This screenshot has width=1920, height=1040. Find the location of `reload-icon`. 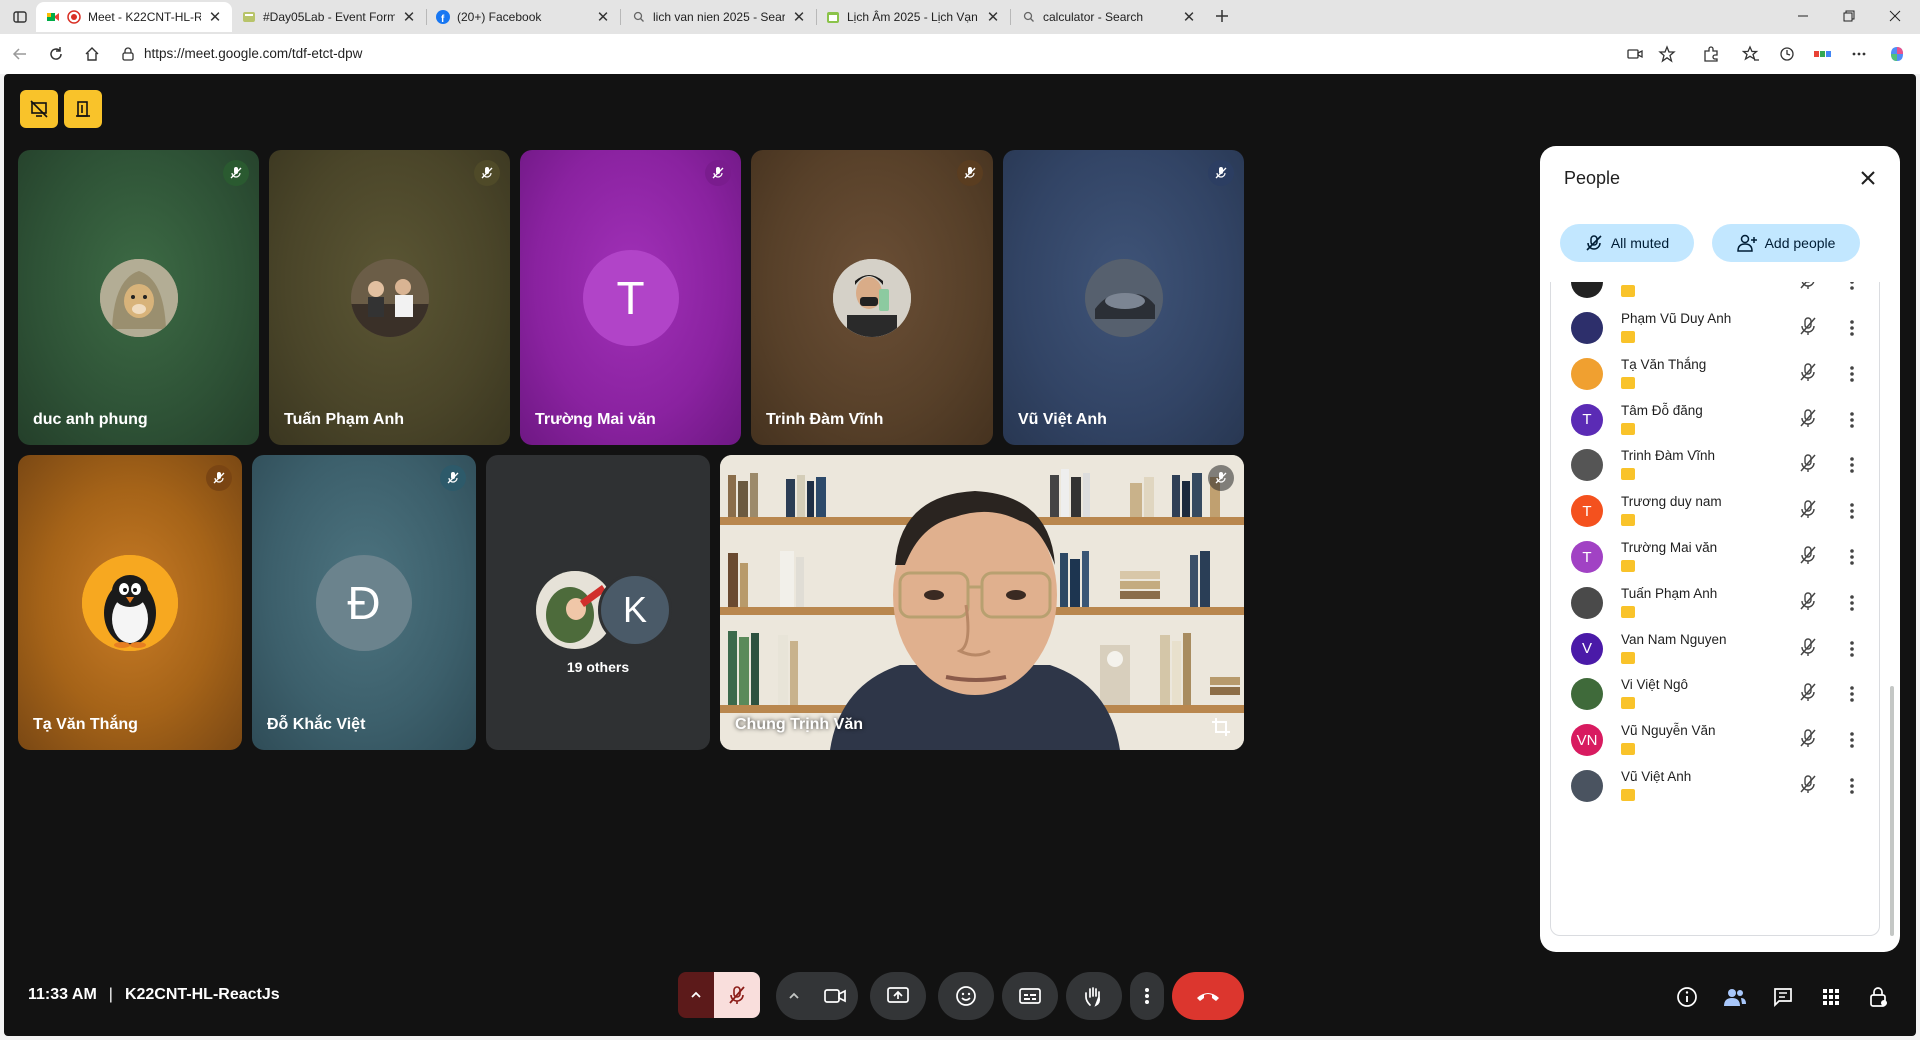

reload-icon is located at coordinates (56, 54).